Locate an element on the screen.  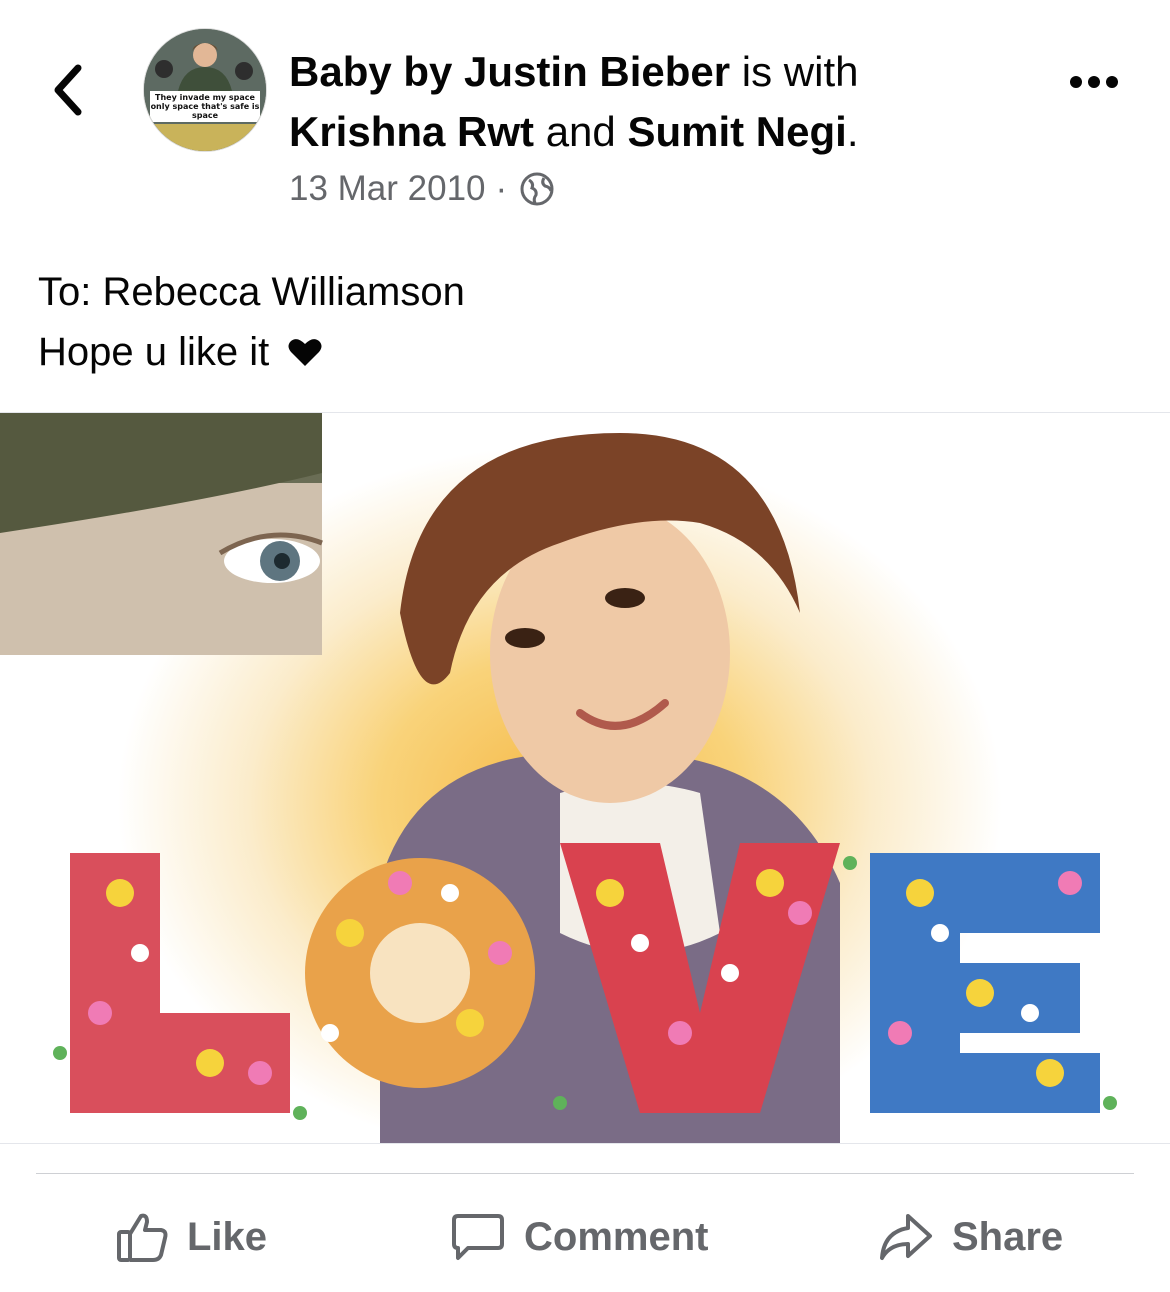
tagged-user-link: Krishna Rwt is located at coordinates (411, 131).